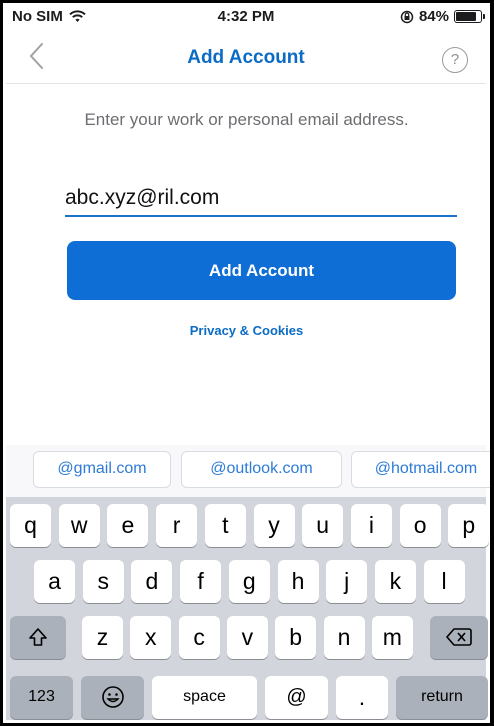 Image resolution: width=494 pixels, height=726 pixels. What do you see at coordinates (407, 16) in the screenshot?
I see `rotation-lock-icon` at bounding box center [407, 16].